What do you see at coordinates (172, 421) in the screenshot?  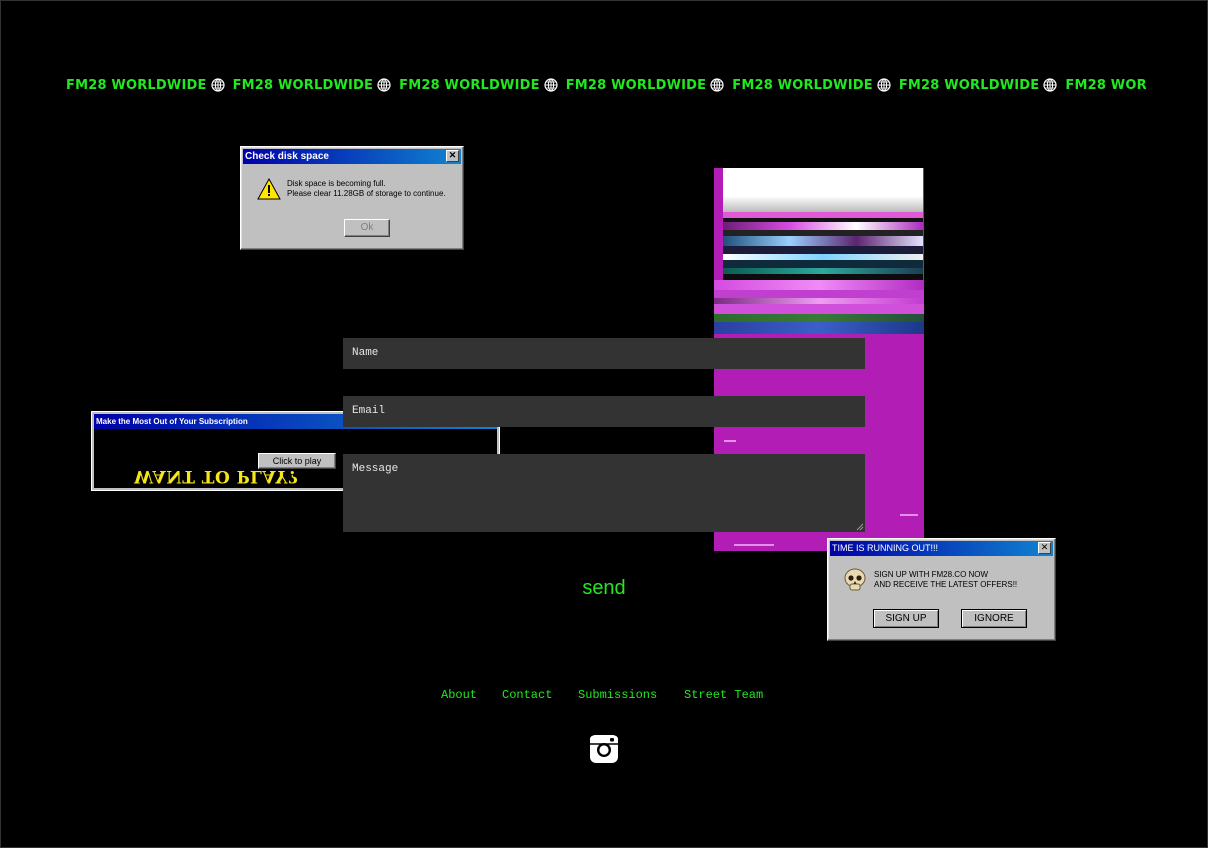 I see `subscription-title: Make the Most Out of Your Subscription` at bounding box center [172, 421].